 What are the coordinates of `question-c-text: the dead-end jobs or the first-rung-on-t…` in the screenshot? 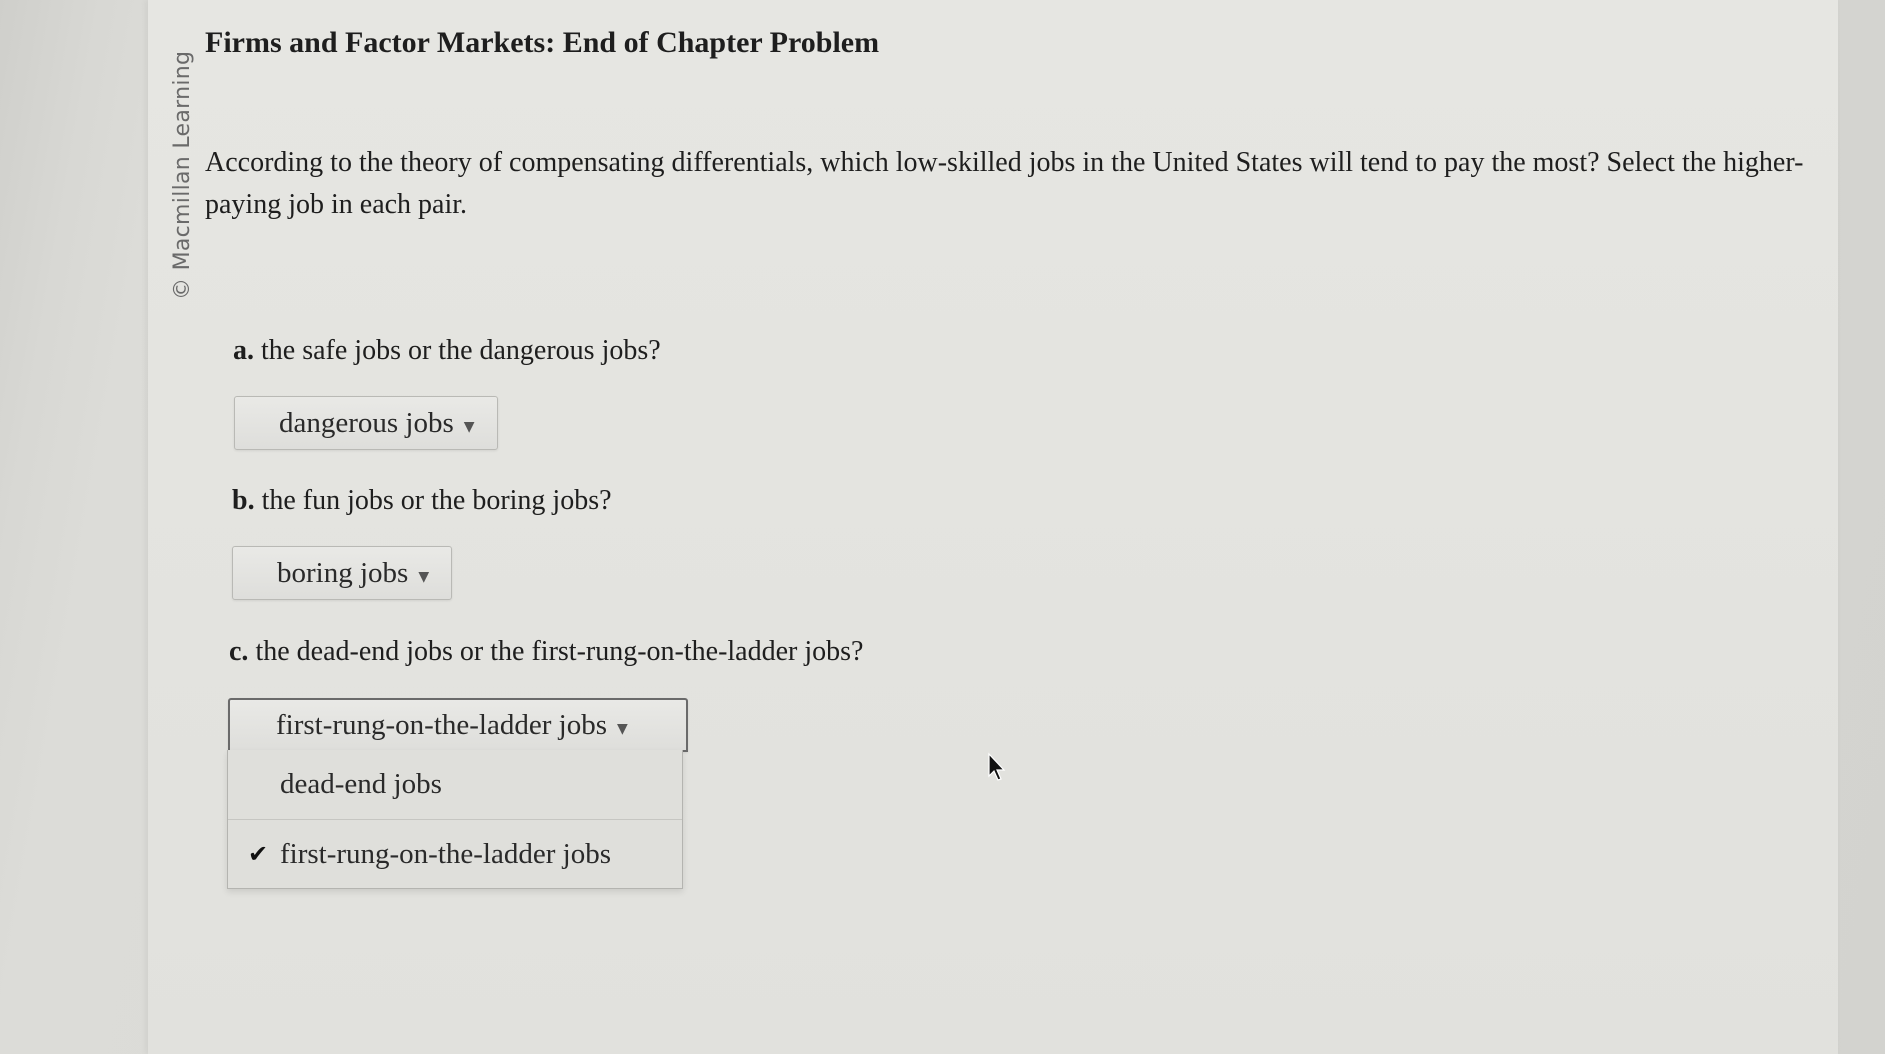 It's located at (559, 651).